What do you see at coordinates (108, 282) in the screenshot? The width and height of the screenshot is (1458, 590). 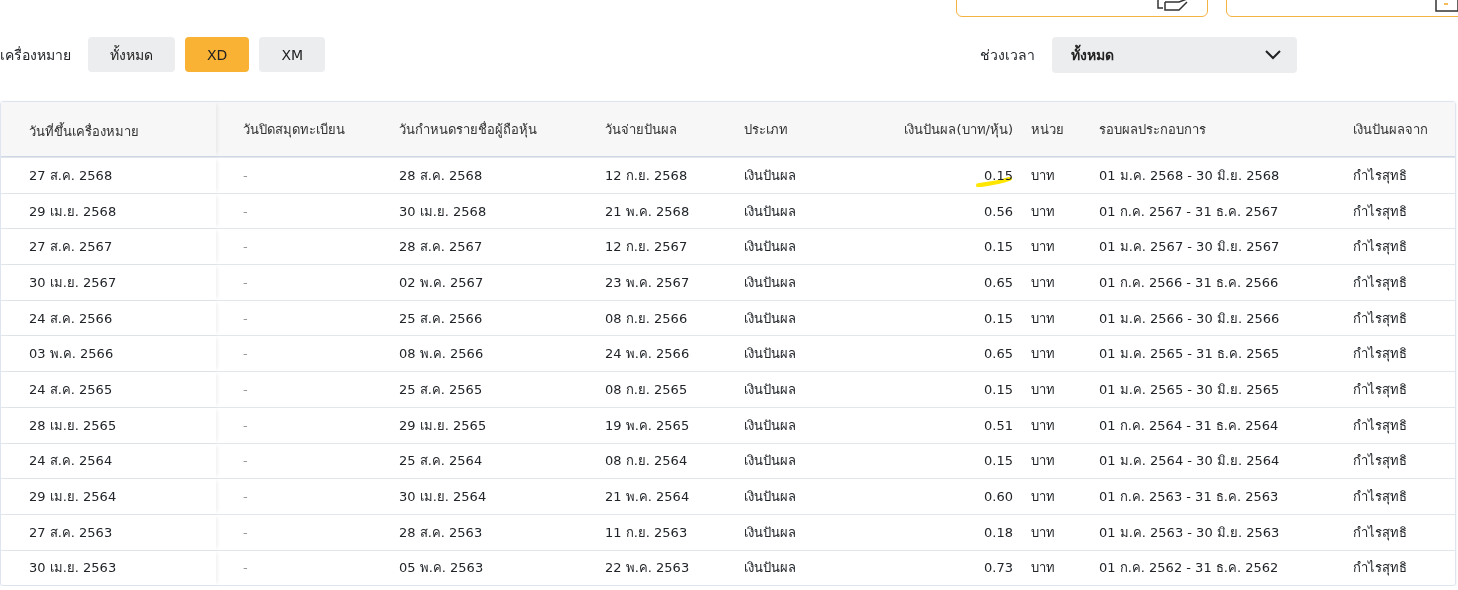 I see `table-cell: 30 เม.ย. 2567` at bounding box center [108, 282].